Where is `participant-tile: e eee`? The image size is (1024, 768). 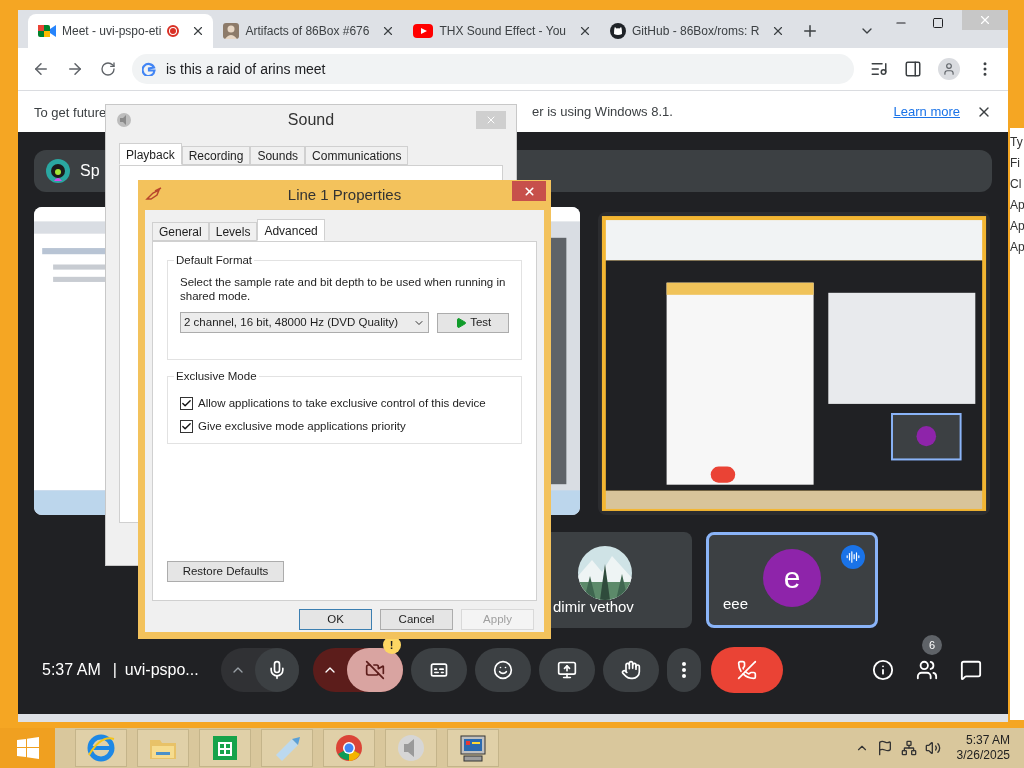 participant-tile: e eee is located at coordinates (792, 580).